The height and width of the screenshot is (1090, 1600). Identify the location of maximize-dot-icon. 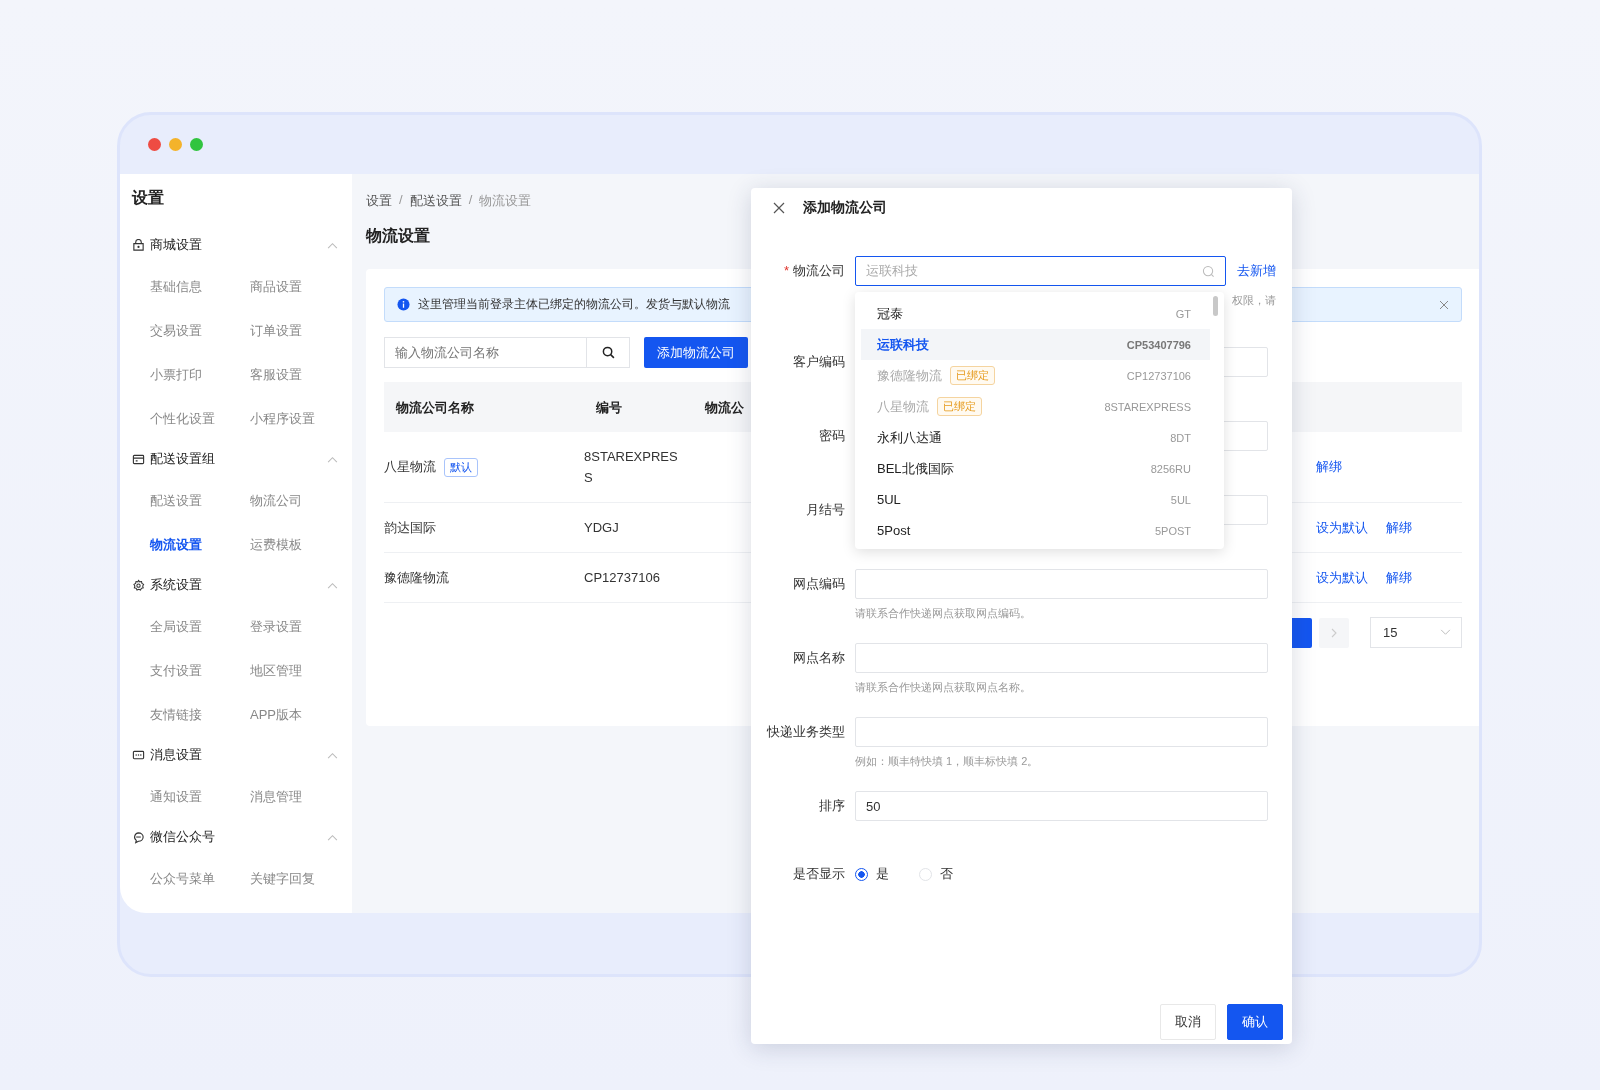
(196, 144).